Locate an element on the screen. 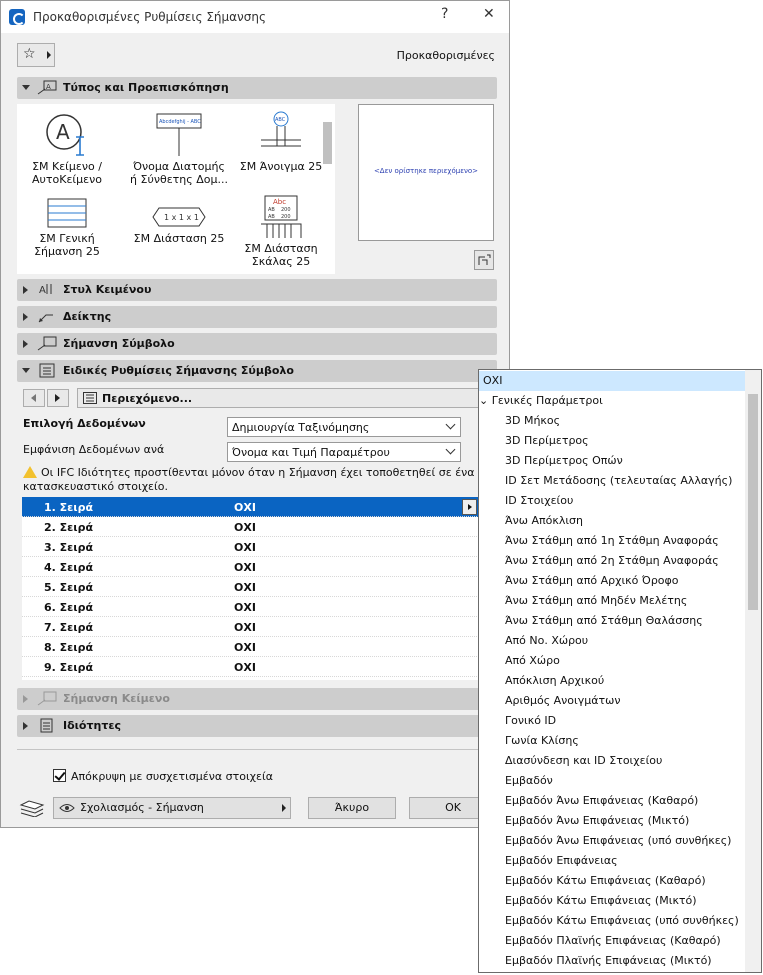 This screenshot has width=763, height=975. dropdown-scrollbar is located at coordinates (753, 671).